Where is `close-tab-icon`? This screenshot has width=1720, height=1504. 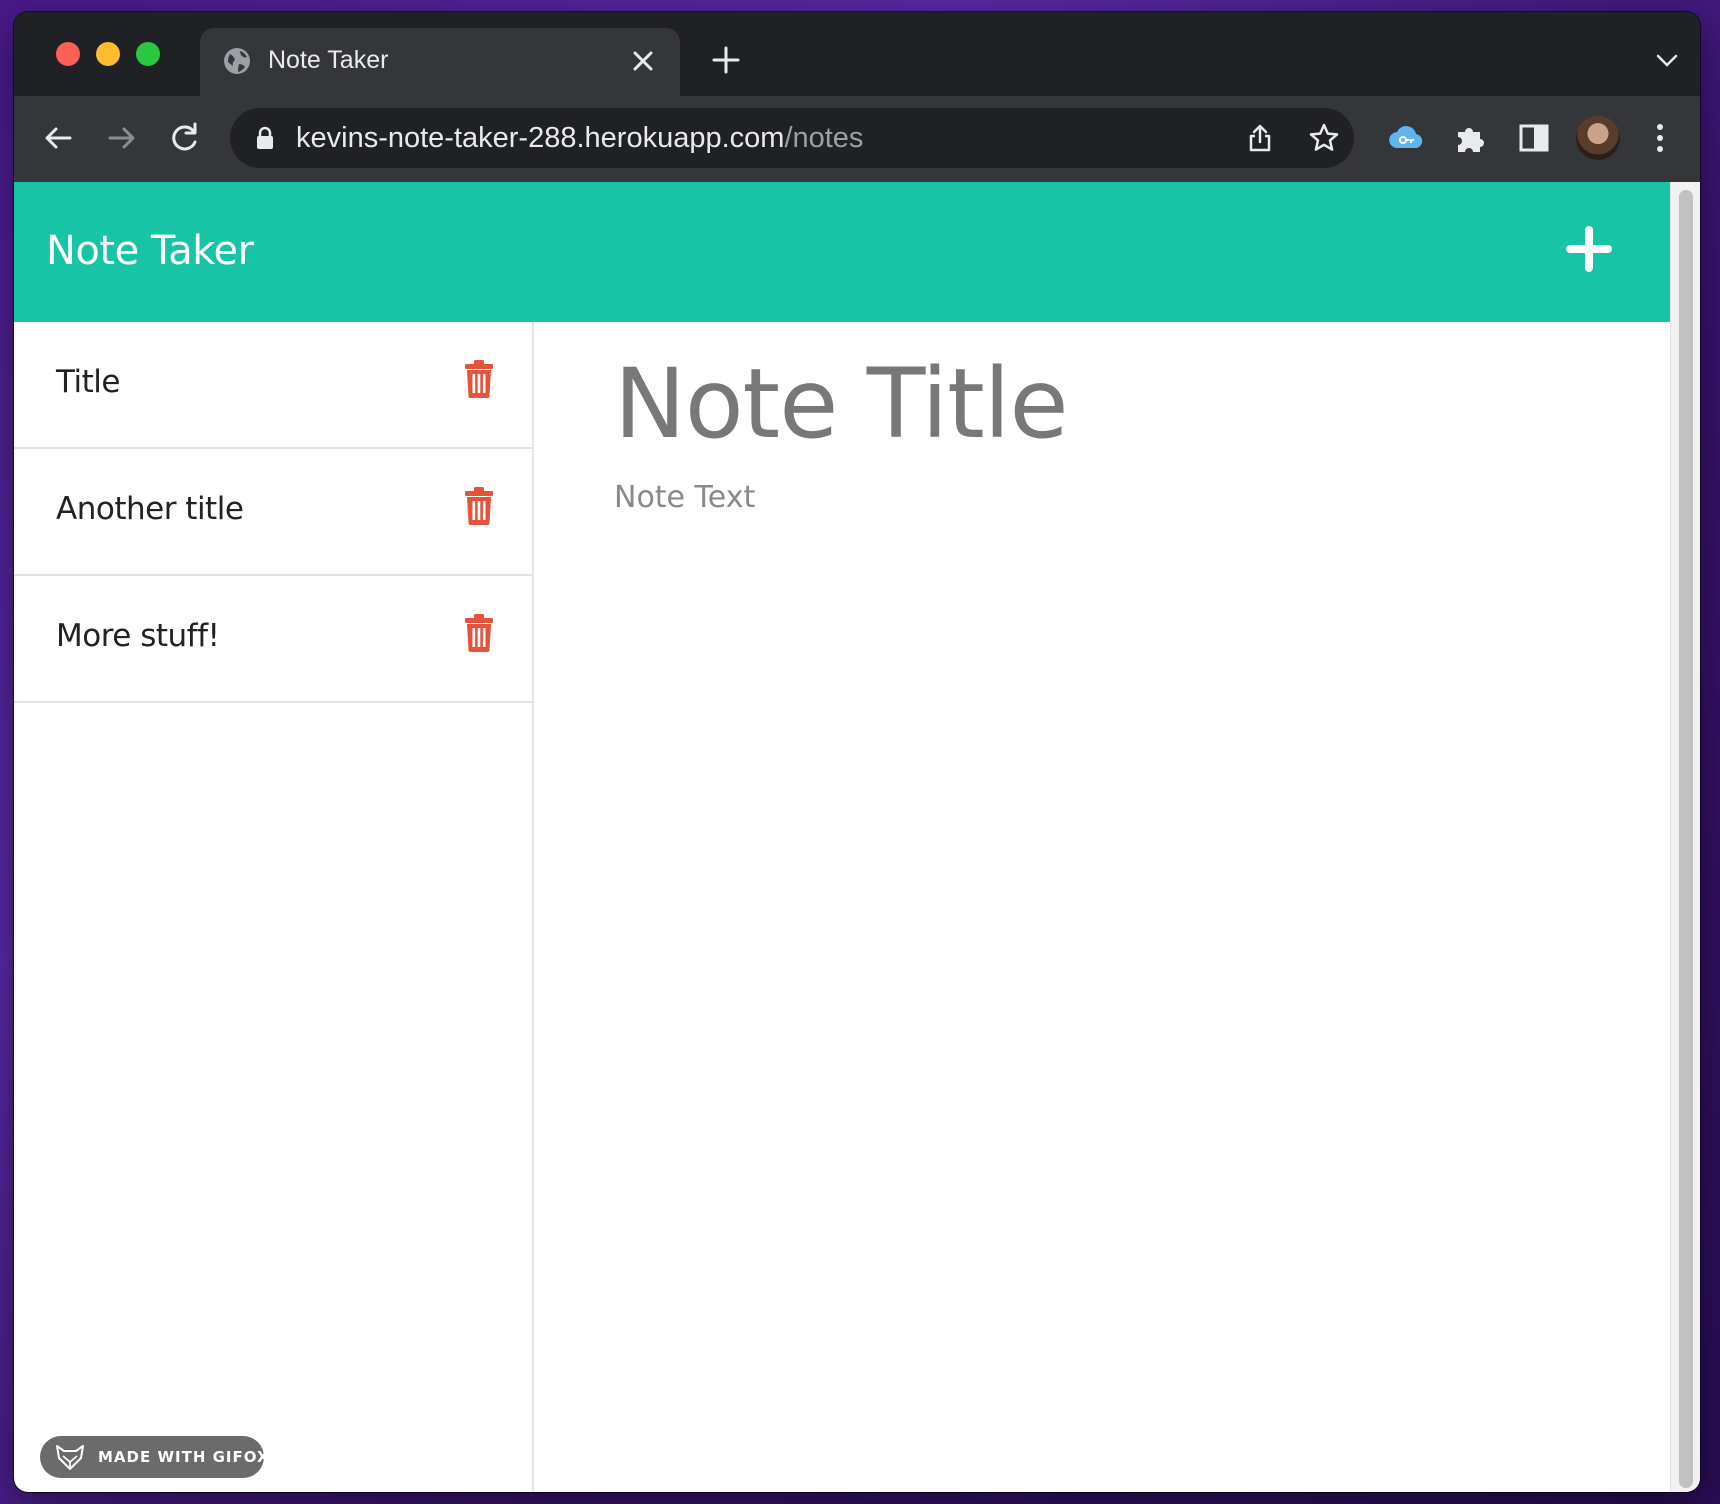 close-tab-icon is located at coordinates (643, 61).